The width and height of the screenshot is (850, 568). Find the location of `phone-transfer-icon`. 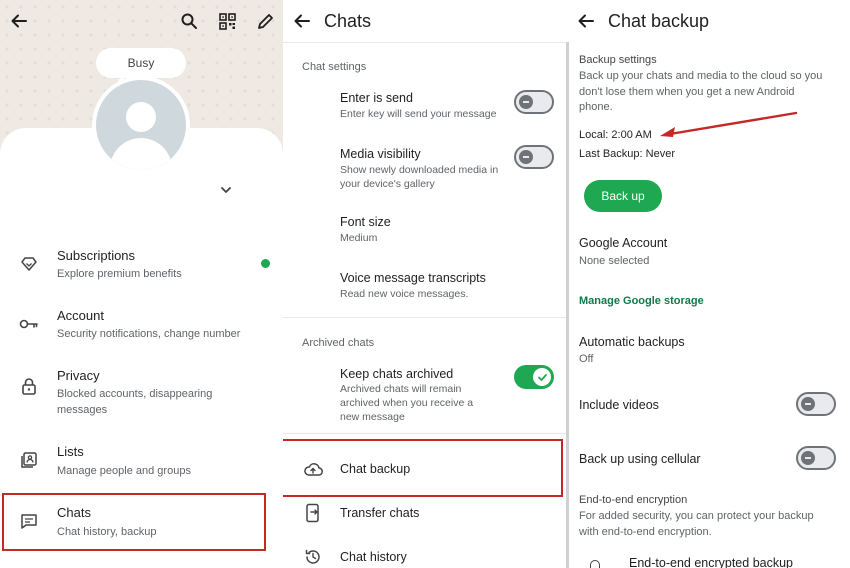

phone-transfer-icon is located at coordinates (313, 513).